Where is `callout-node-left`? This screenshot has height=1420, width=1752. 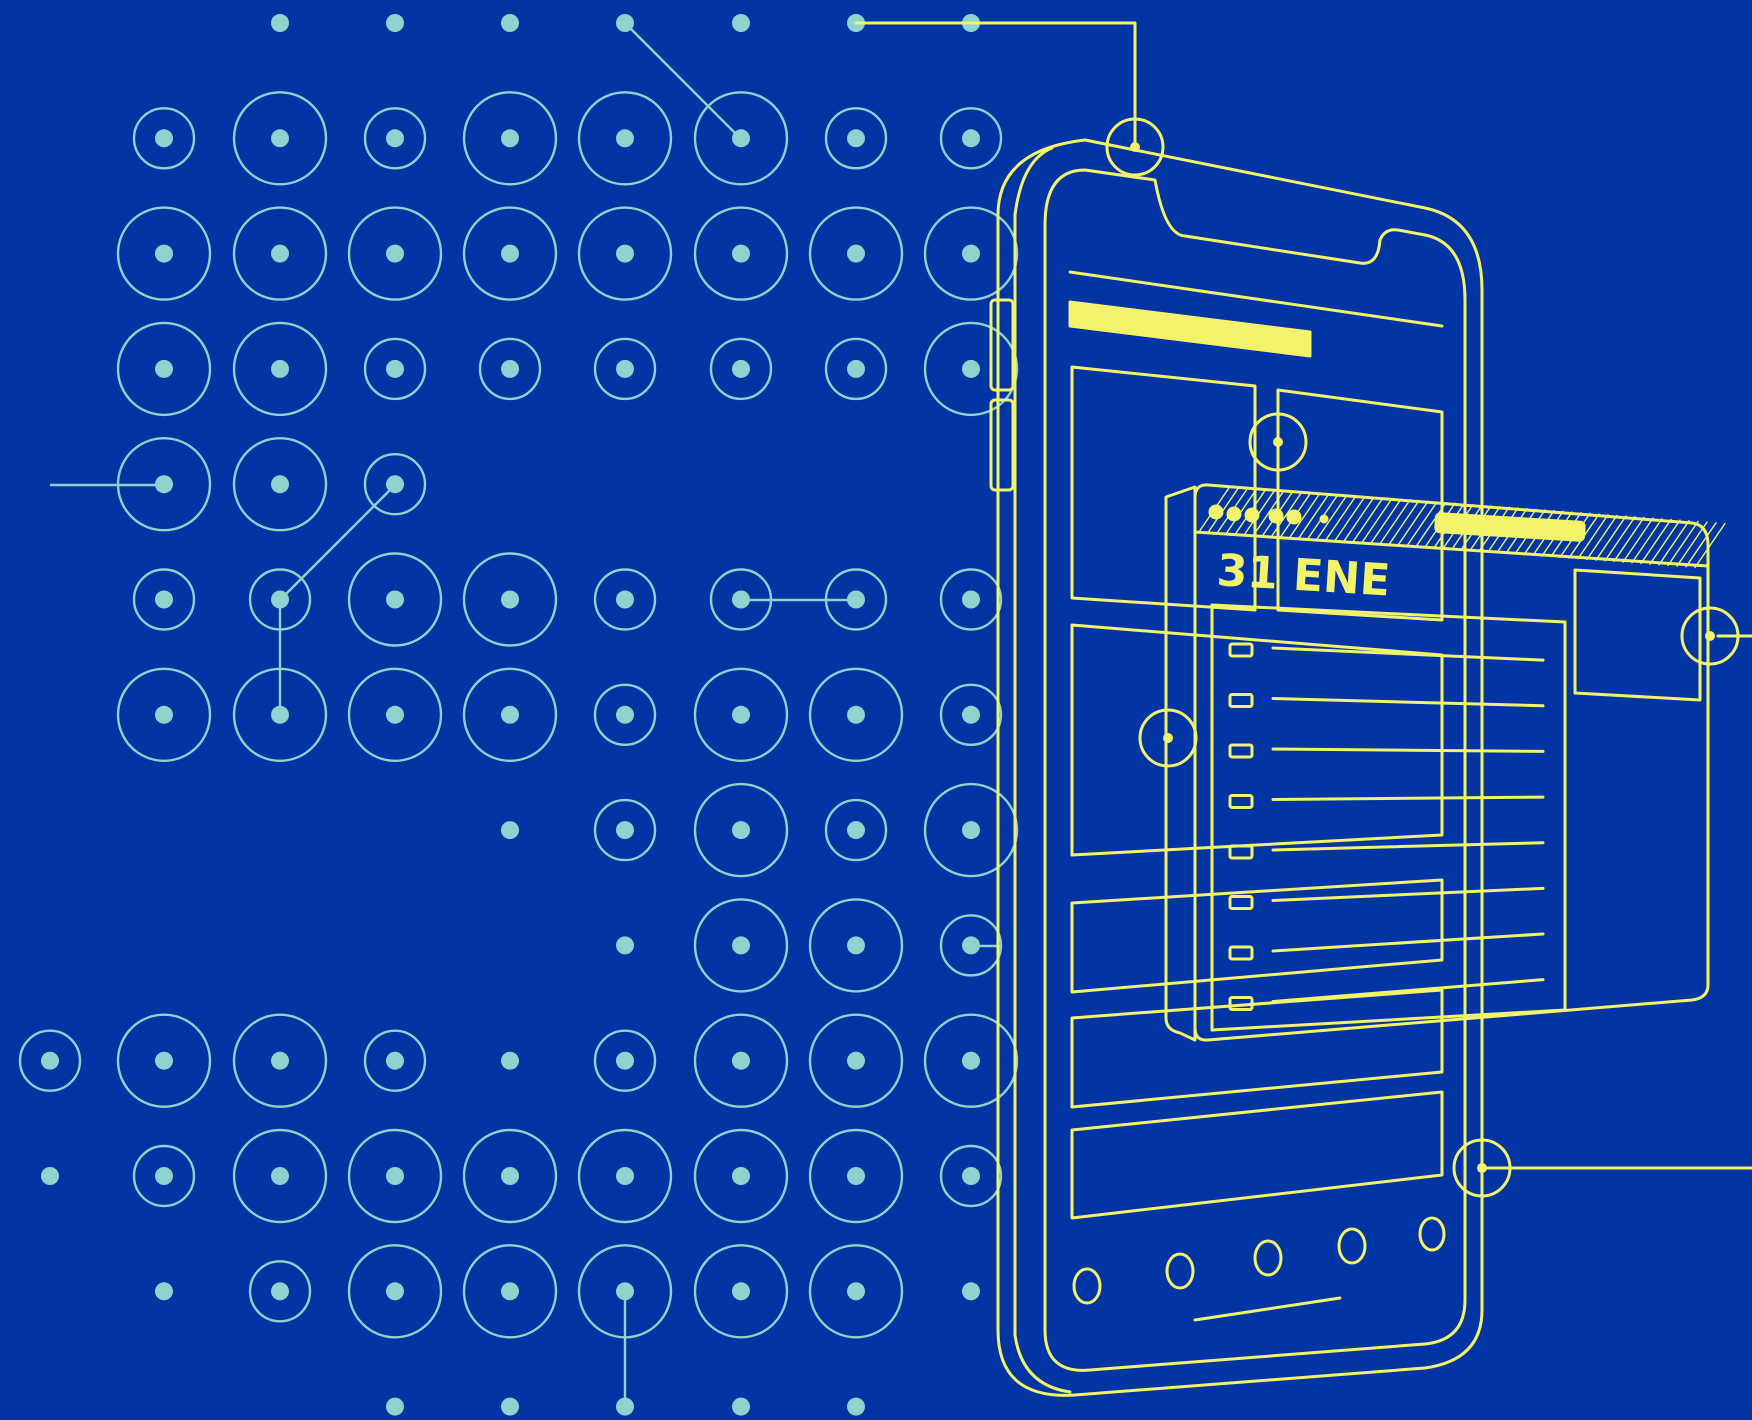 callout-node-left is located at coordinates (1168, 738).